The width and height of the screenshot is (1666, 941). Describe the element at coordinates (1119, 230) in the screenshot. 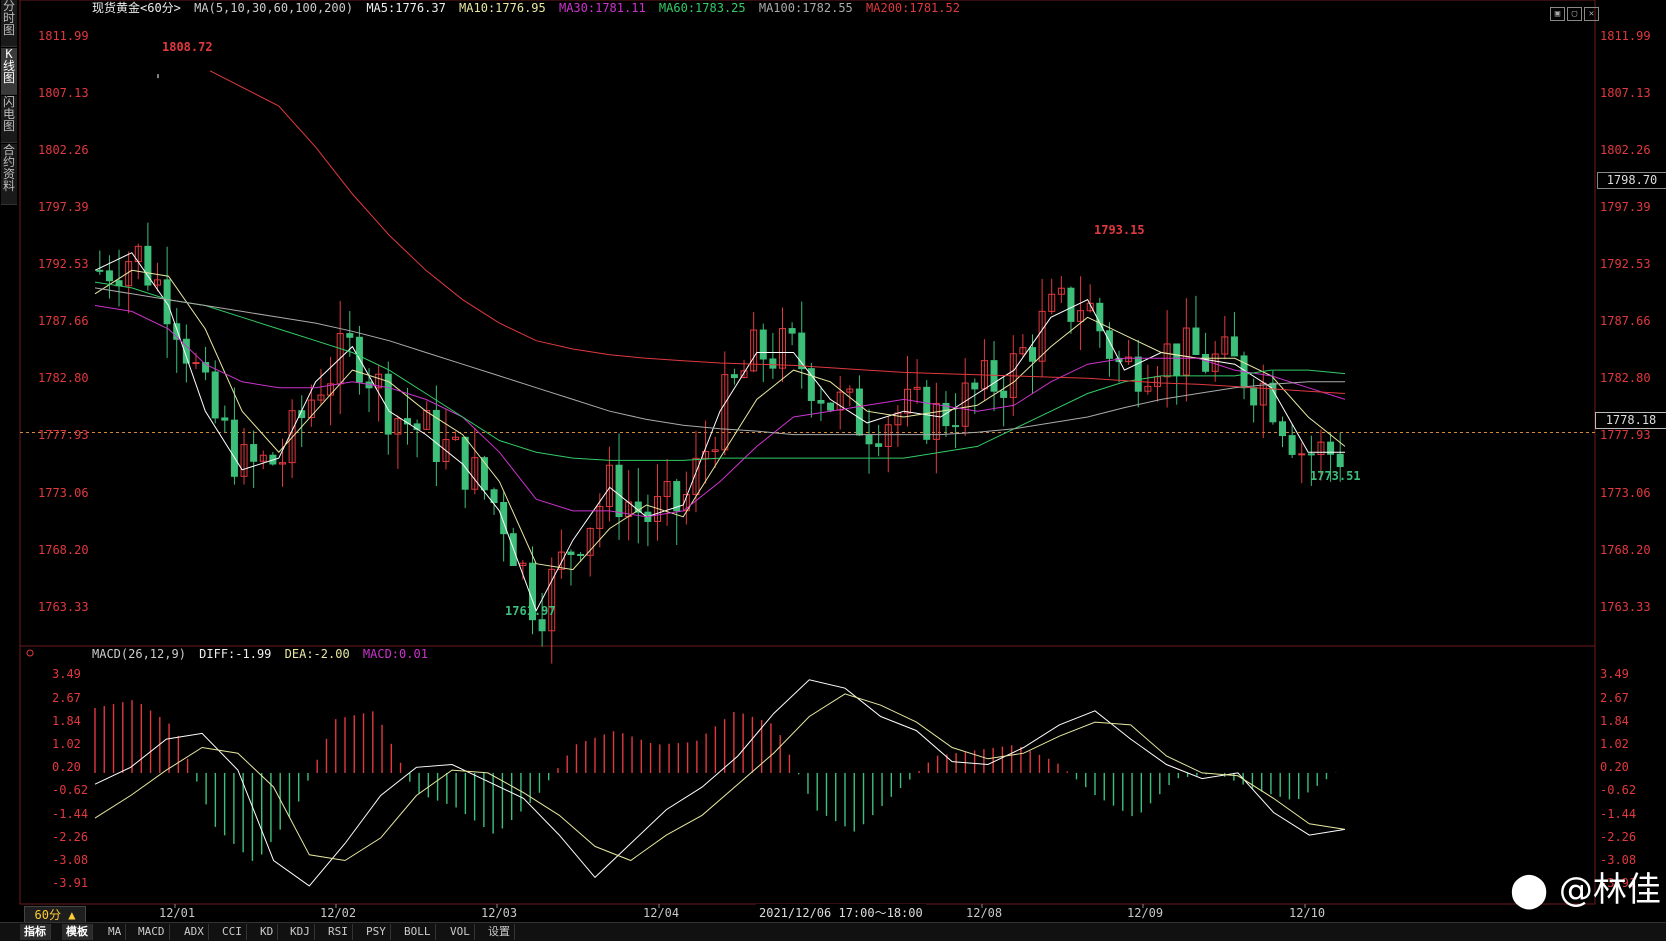

I see `peak-high2-label: 1793.15` at that location.